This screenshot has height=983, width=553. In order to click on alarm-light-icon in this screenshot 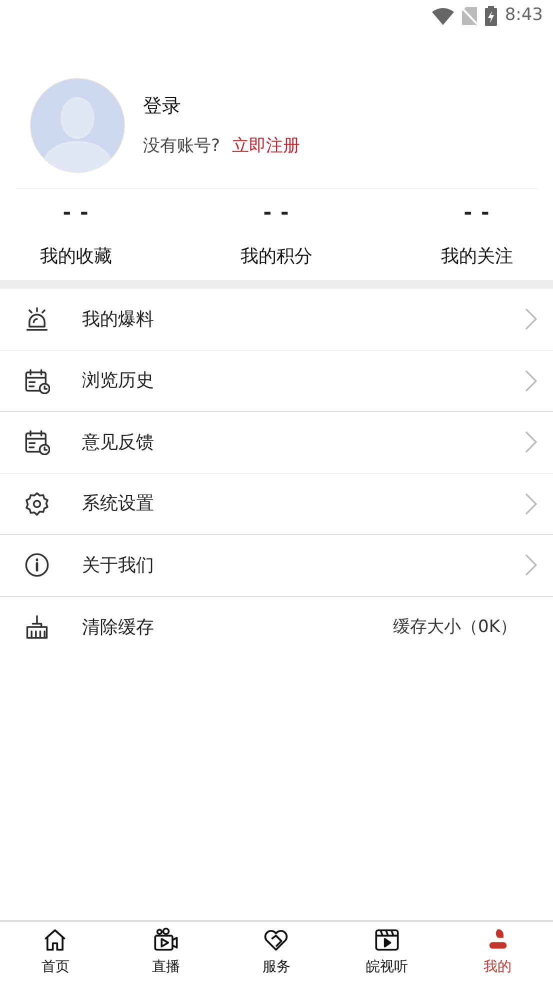, I will do `click(37, 319)`.